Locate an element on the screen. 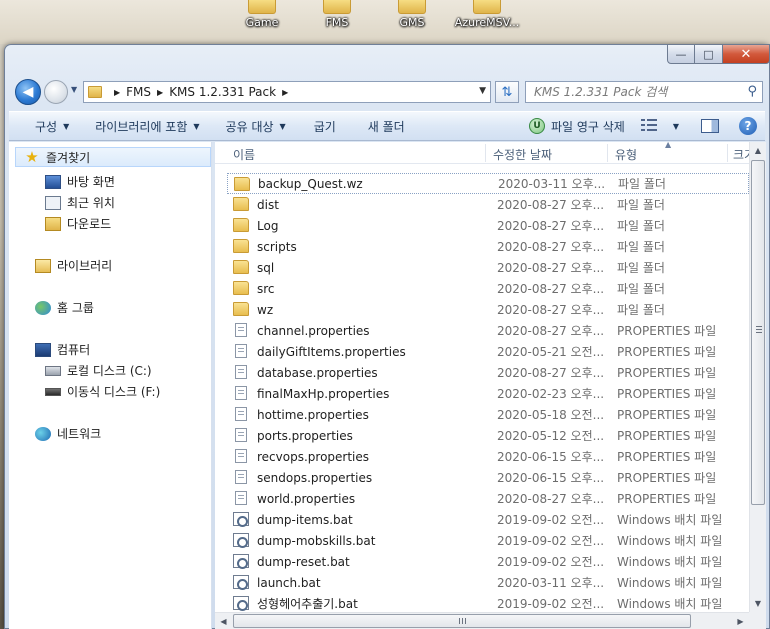 This screenshot has height=629, width=770. file-row: sql 2020-08-27 오후... 파일 폴더 is located at coordinates (488, 267).